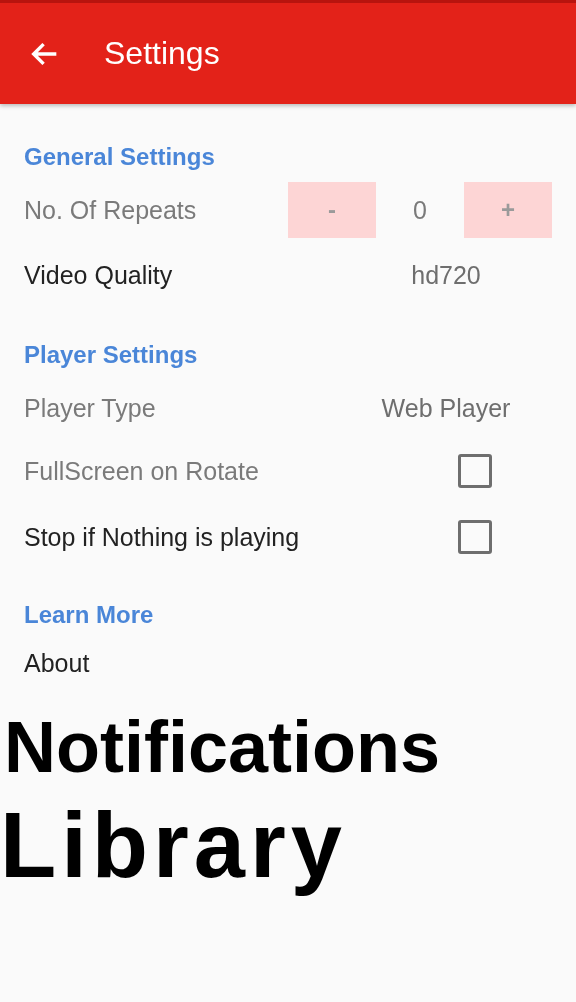 This screenshot has height=1002, width=576. I want to click on setting-label: Stop if Nothing is playing, so click(162, 537).